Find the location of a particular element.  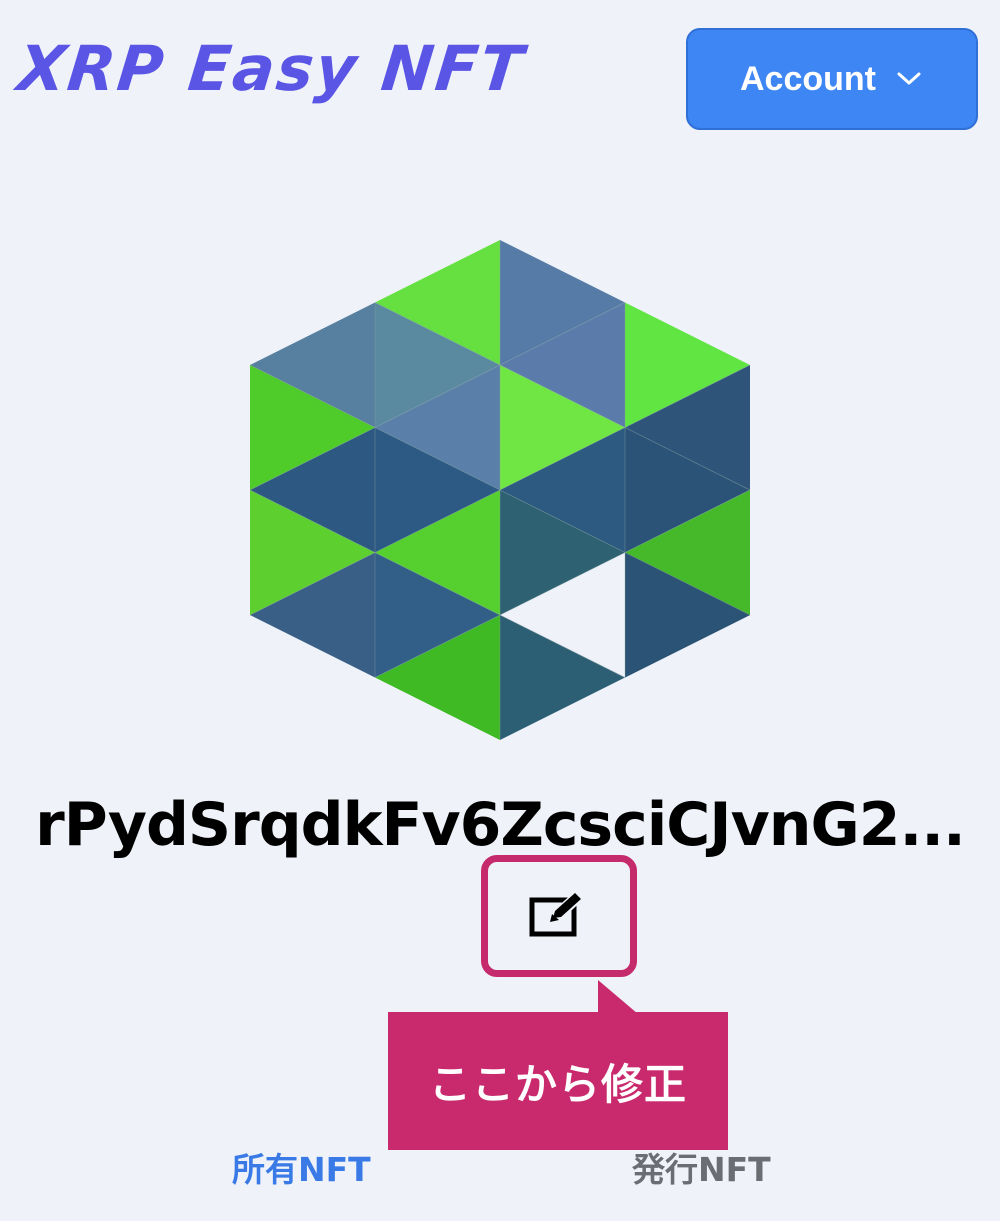

account-button: Account is located at coordinates (832, 79).